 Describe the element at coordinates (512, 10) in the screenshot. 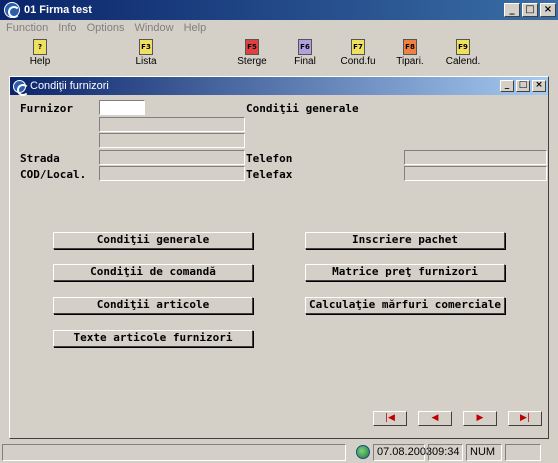

I see `minimize-button: _` at that location.